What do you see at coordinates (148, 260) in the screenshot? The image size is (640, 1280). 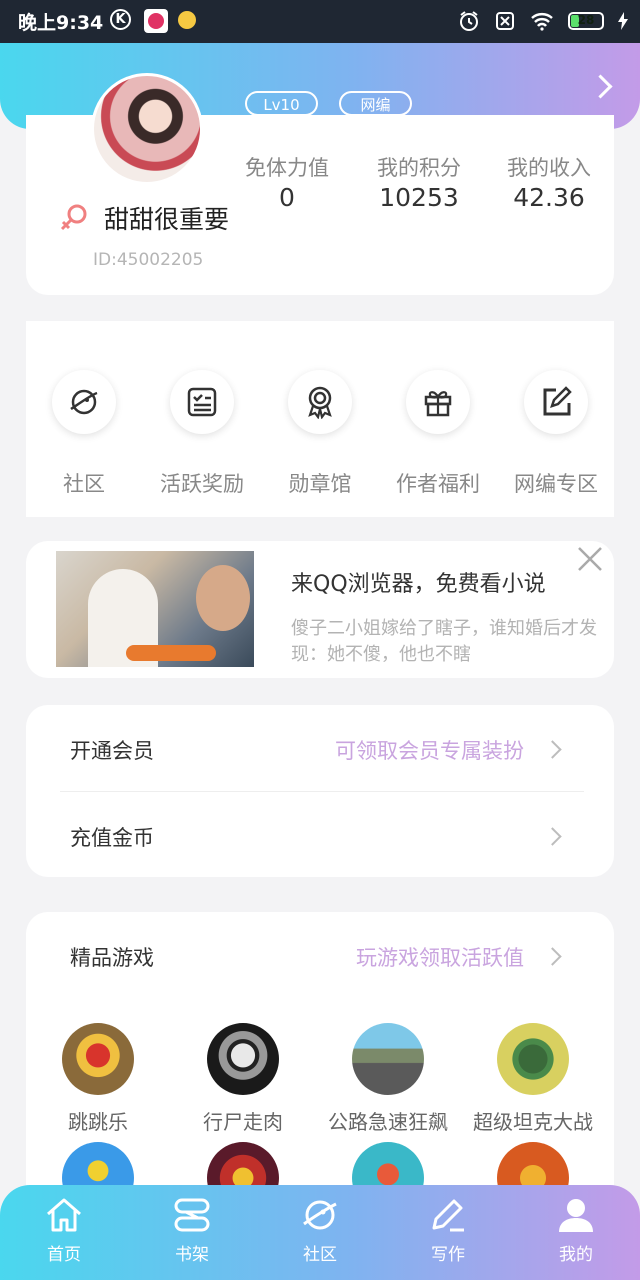 I see `user-id: ID:45002205` at bounding box center [148, 260].